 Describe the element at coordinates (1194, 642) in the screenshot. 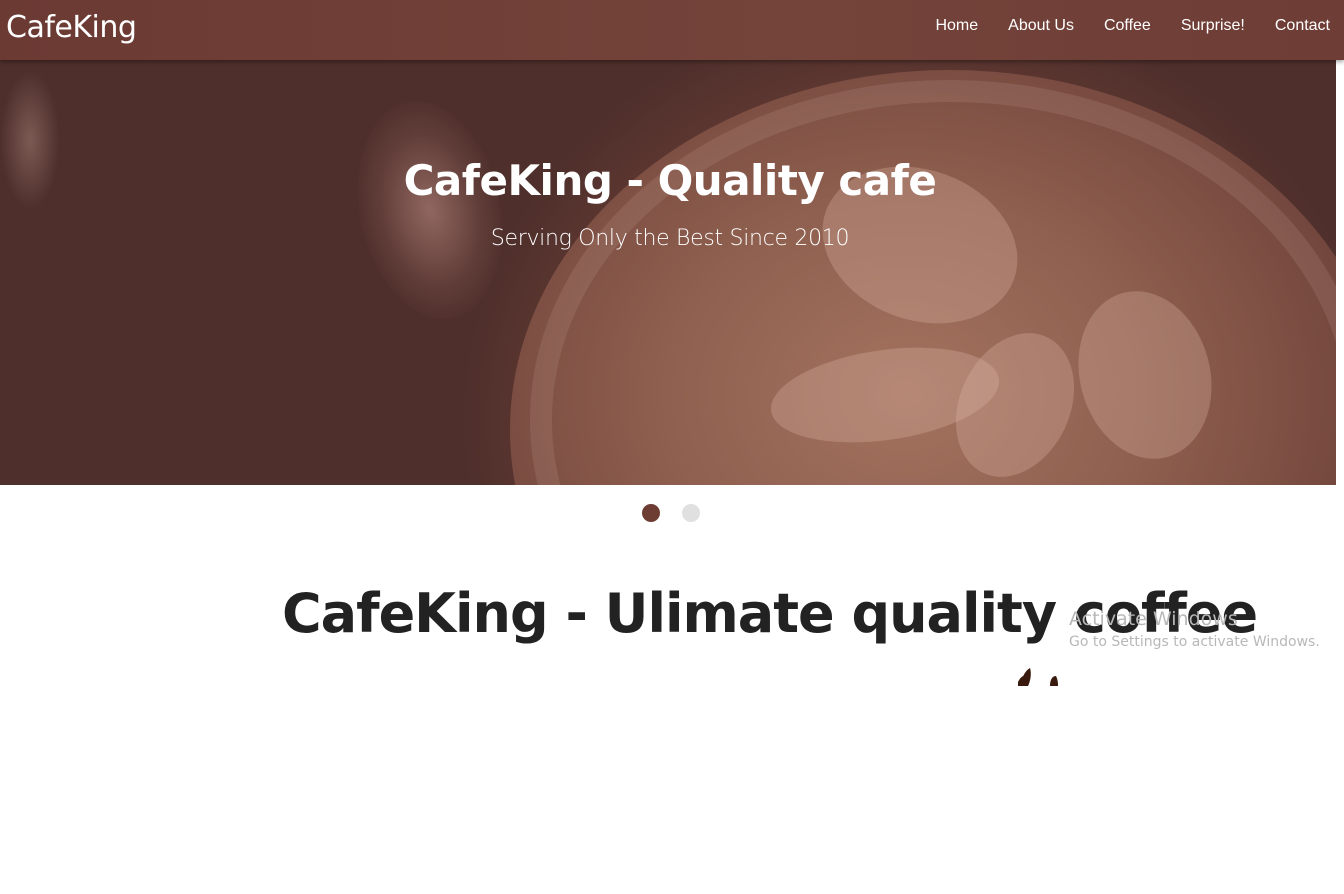

I see `activate-windows-watermark-subtitle: Go to Settings to activate Windows.` at that location.